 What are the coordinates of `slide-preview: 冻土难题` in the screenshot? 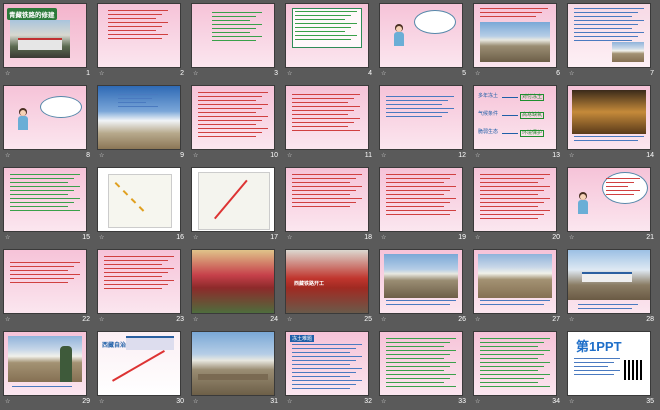 It's located at (327, 363).